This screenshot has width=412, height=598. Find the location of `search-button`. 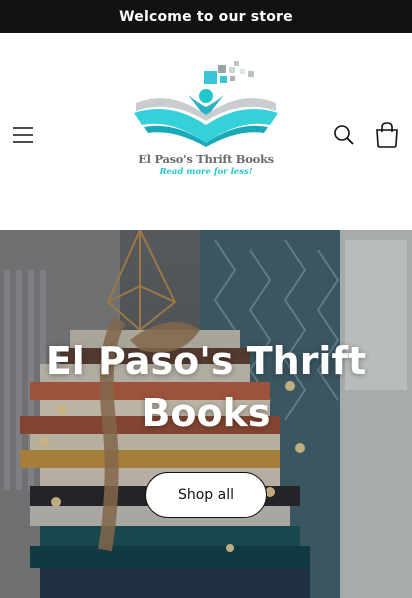

search-button is located at coordinates (344, 135).